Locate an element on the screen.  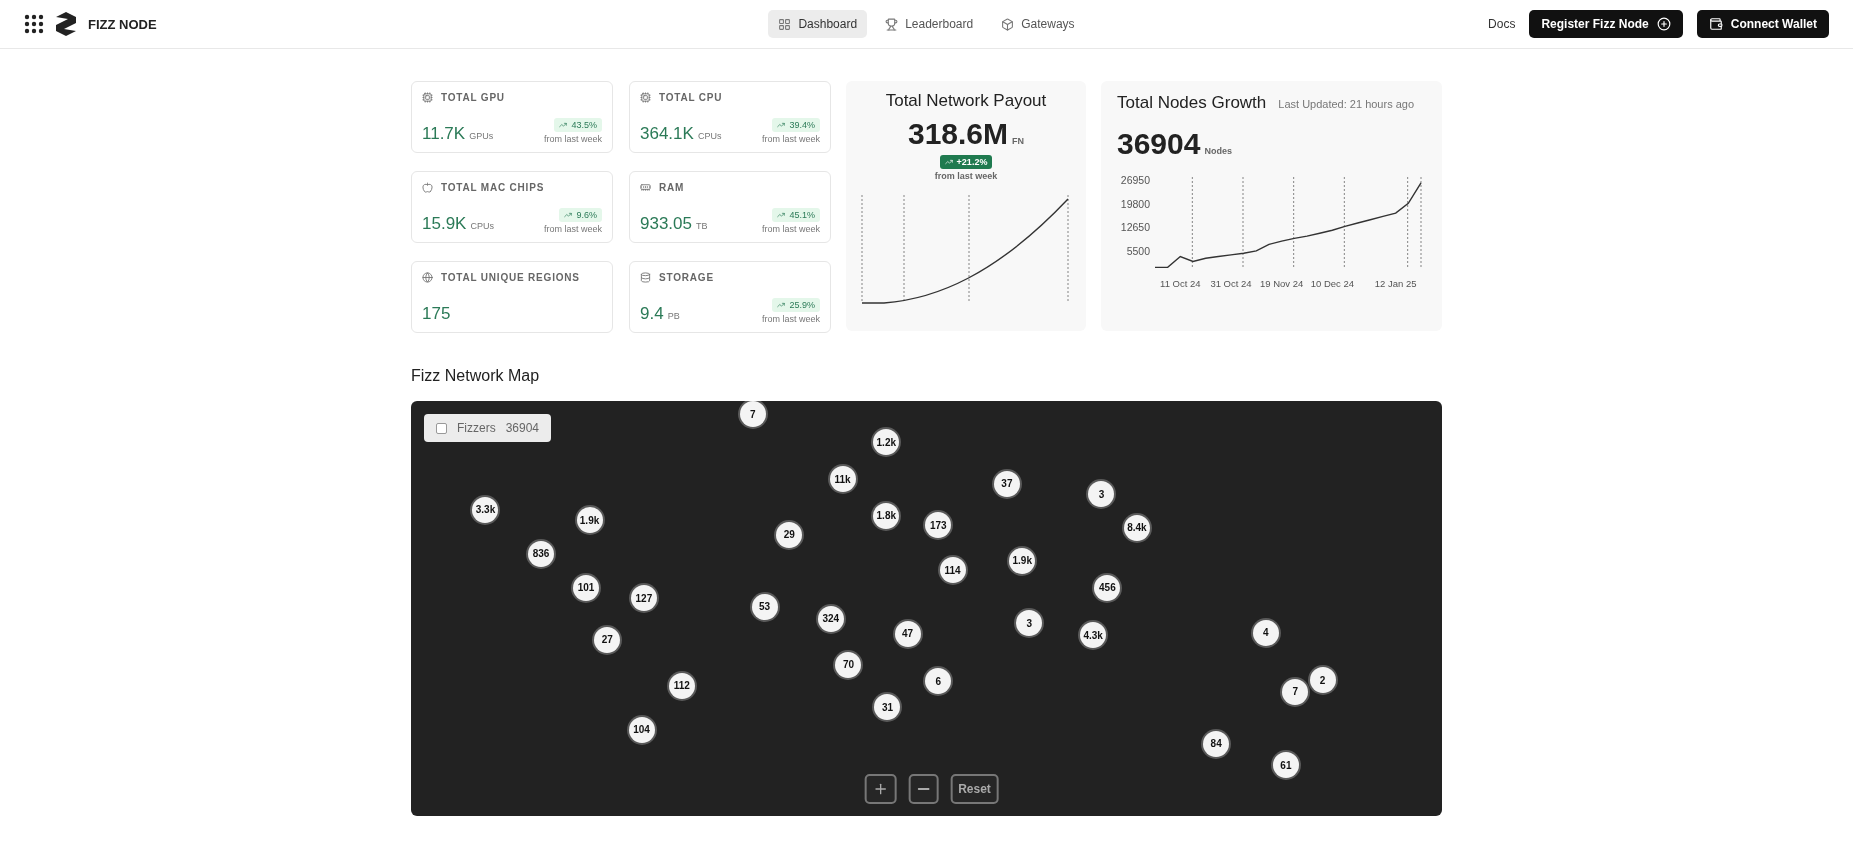
cluster-marker: 31 is located at coordinates (887, 707).